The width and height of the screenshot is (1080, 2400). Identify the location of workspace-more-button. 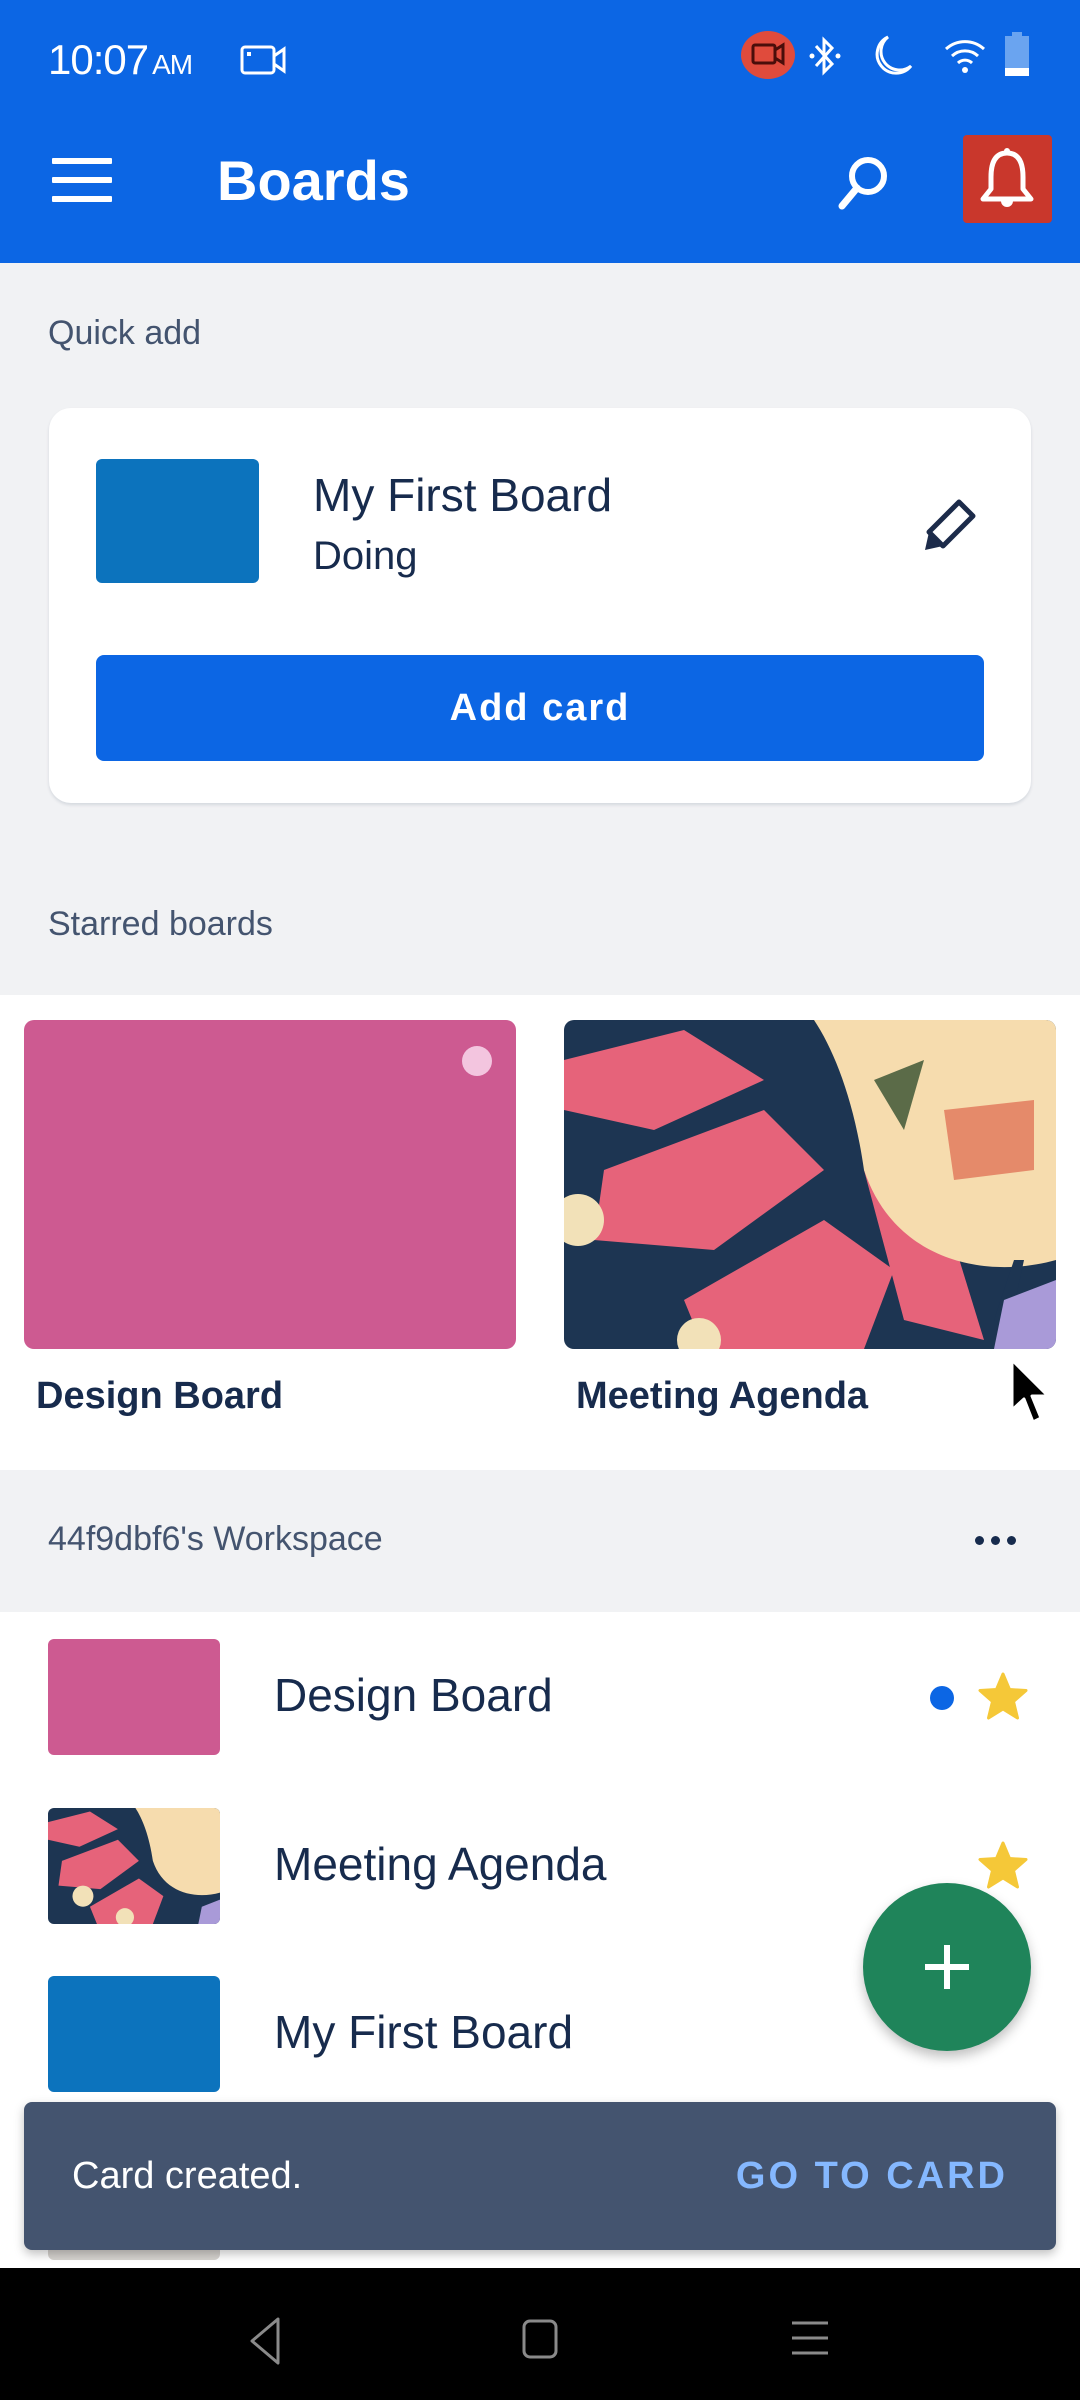
(995, 1540).